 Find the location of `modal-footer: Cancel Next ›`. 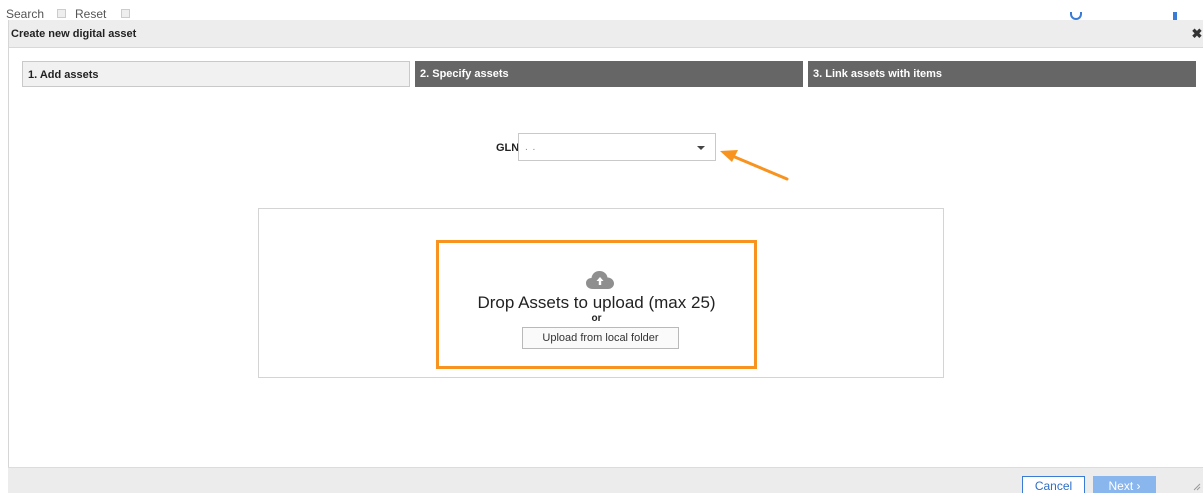

modal-footer: Cancel Next › is located at coordinates (605, 480).